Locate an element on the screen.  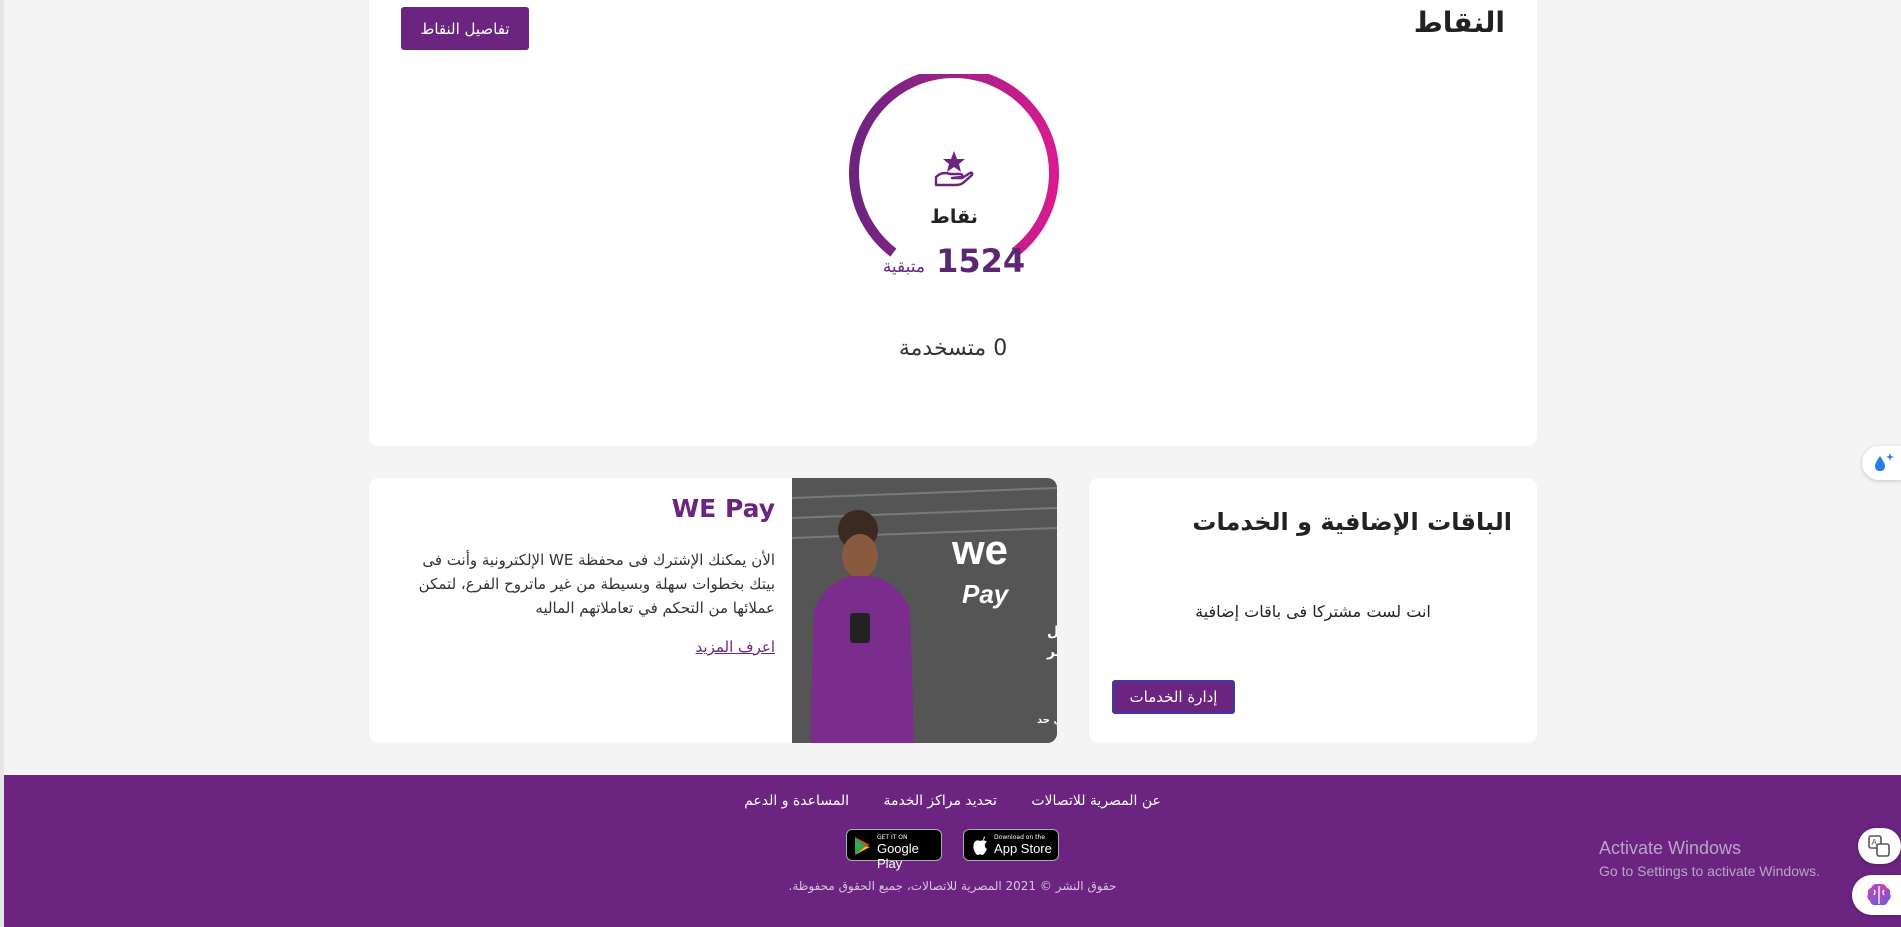
app-store-small: Download on the is located at coordinates (1020, 837).